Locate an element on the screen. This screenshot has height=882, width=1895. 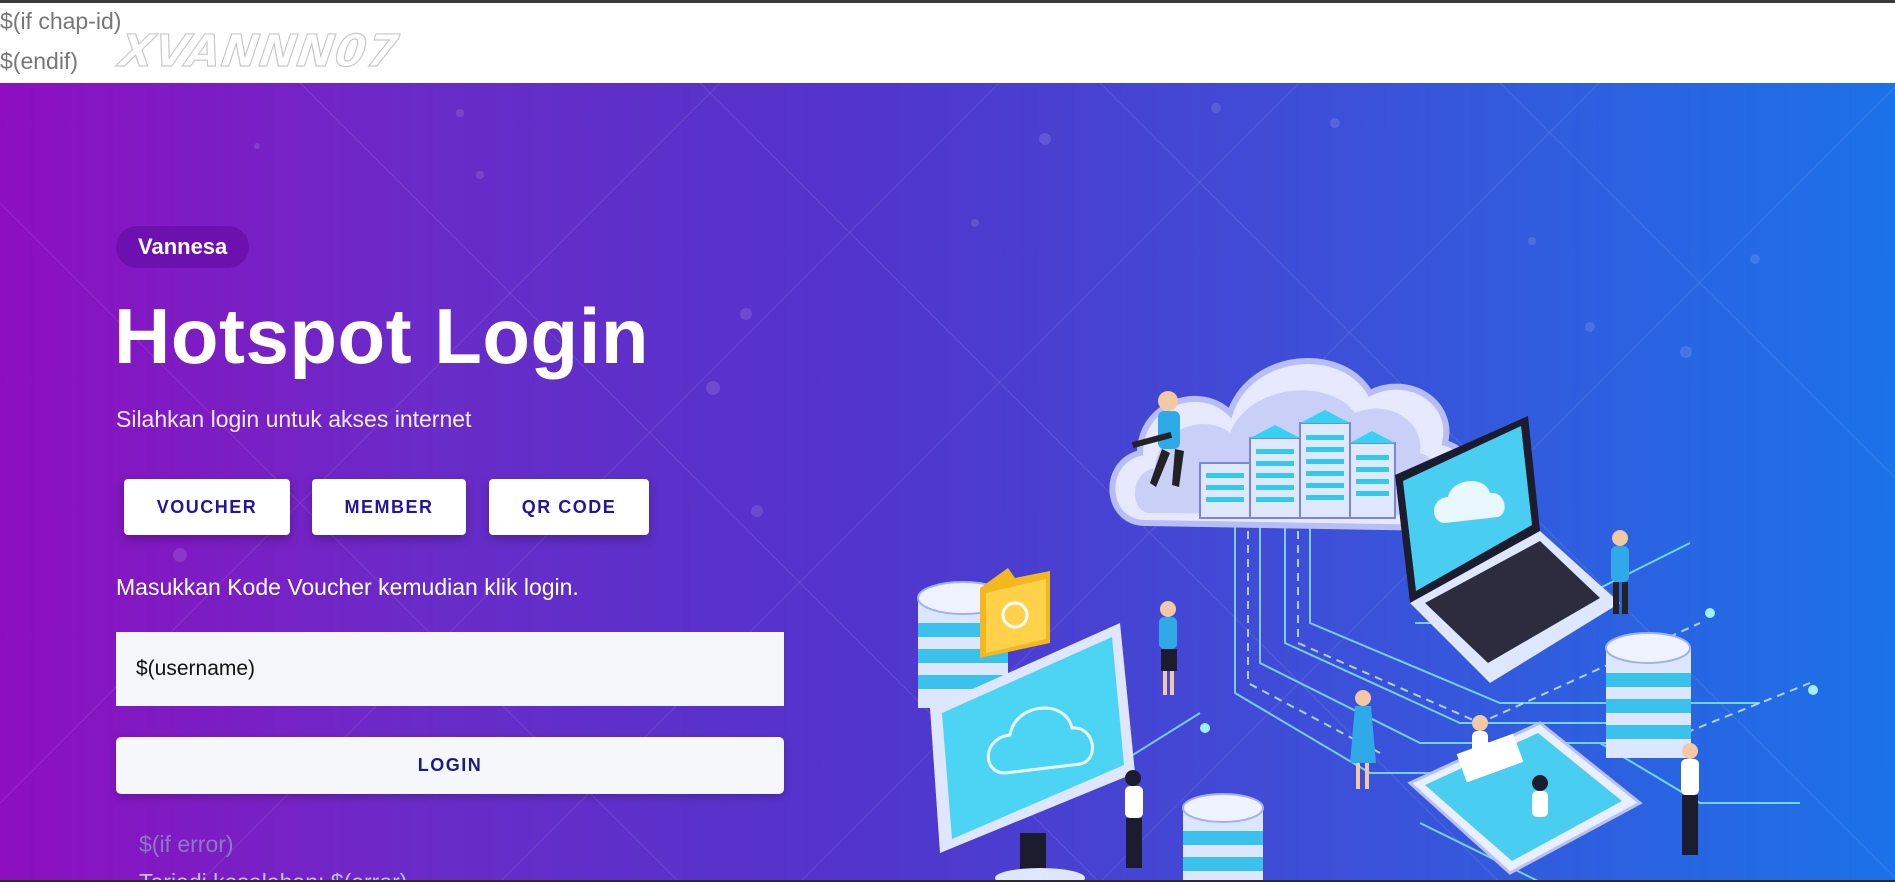
database-icon-bottom is located at coordinates (1223, 837).